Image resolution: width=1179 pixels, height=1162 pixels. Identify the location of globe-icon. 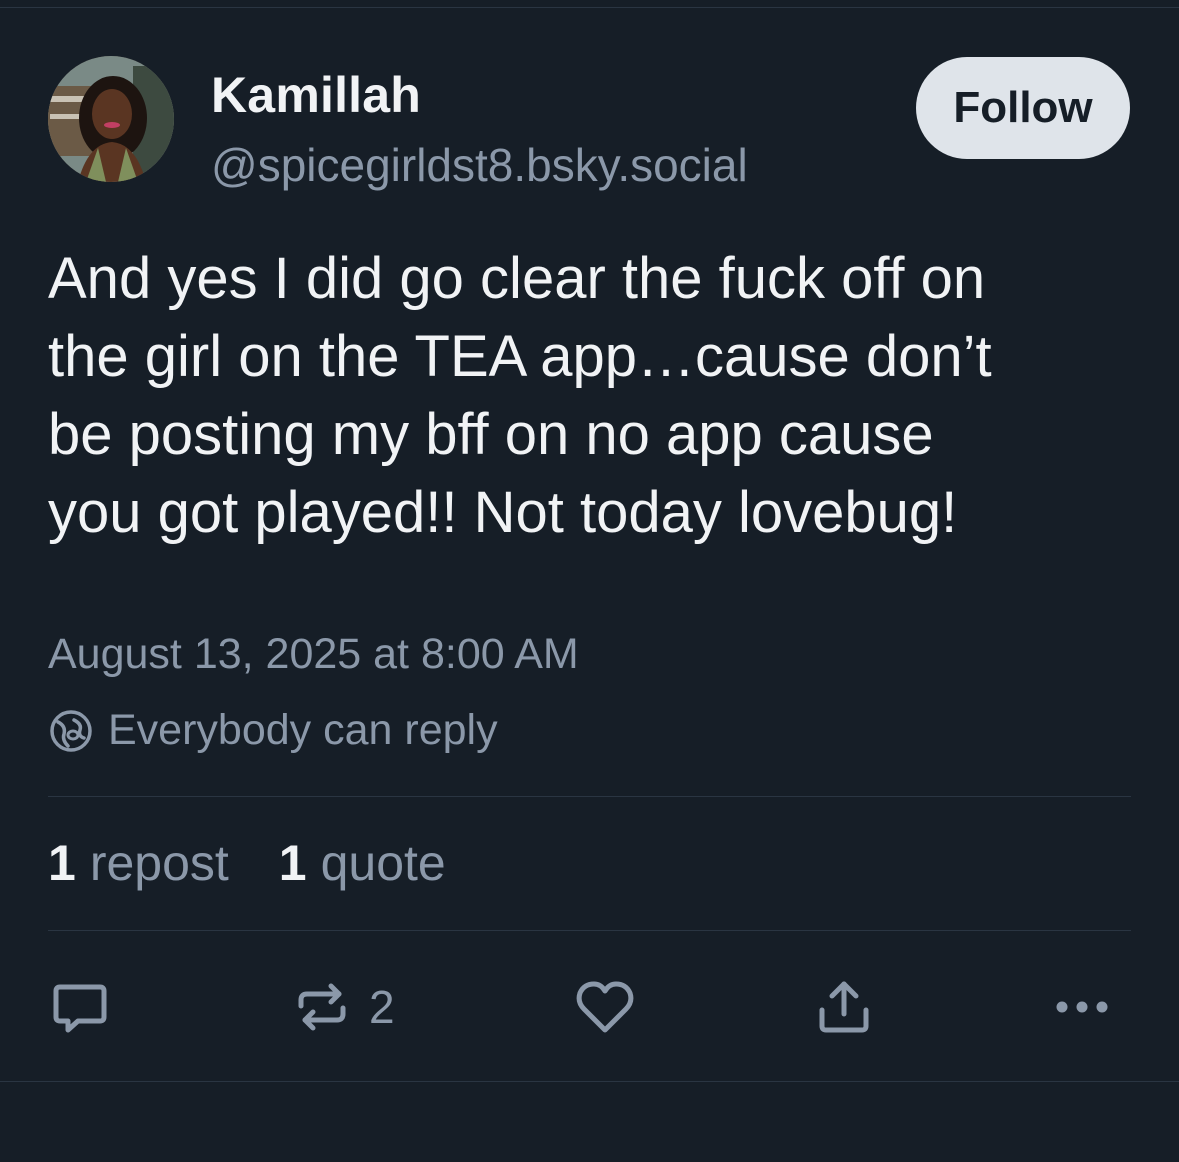
(71, 730).